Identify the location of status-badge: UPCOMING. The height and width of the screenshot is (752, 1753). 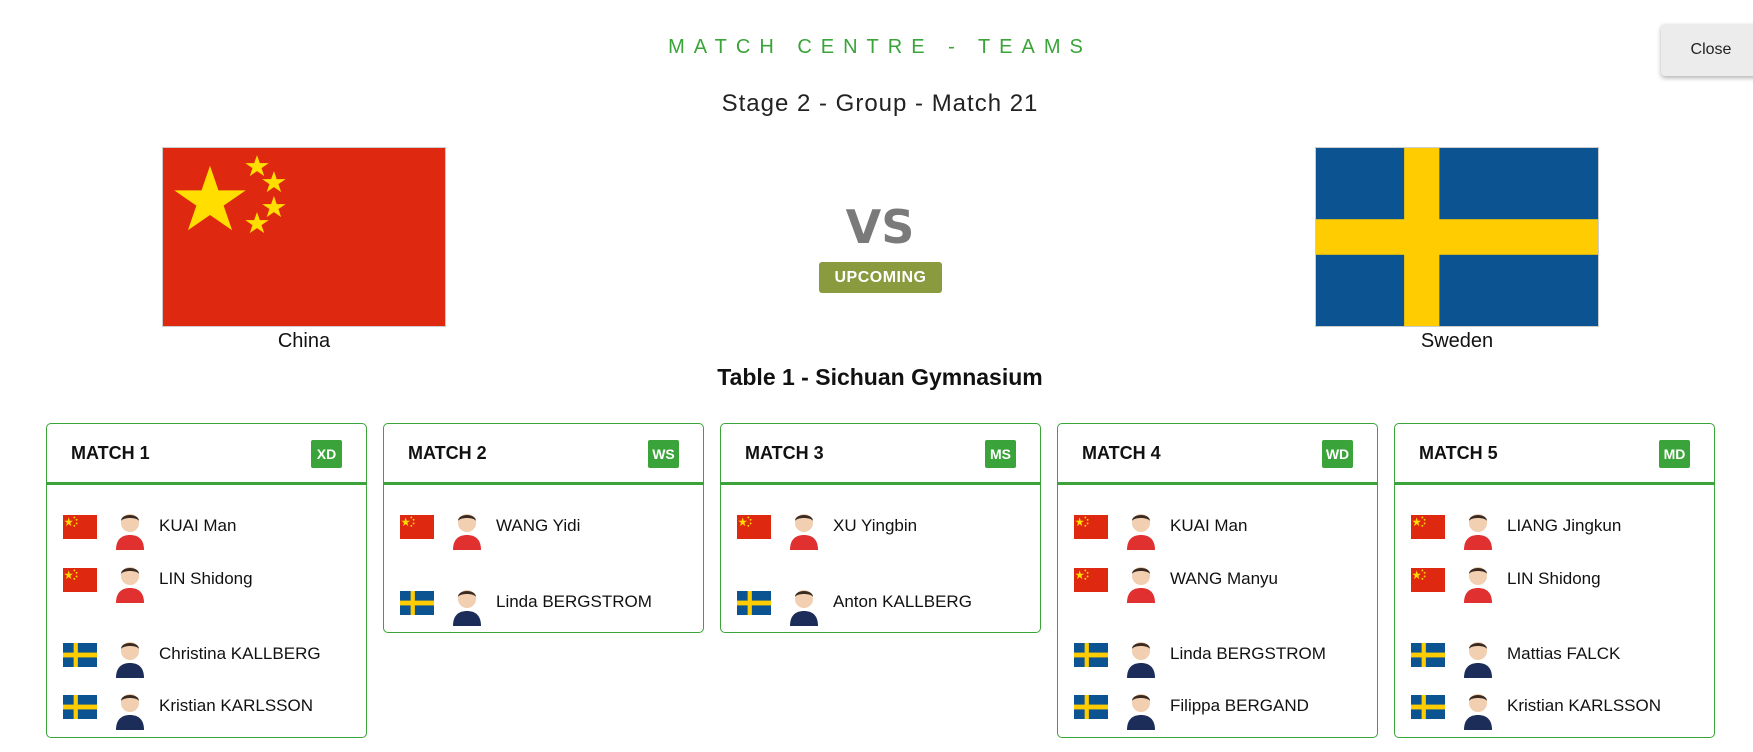
(880, 277).